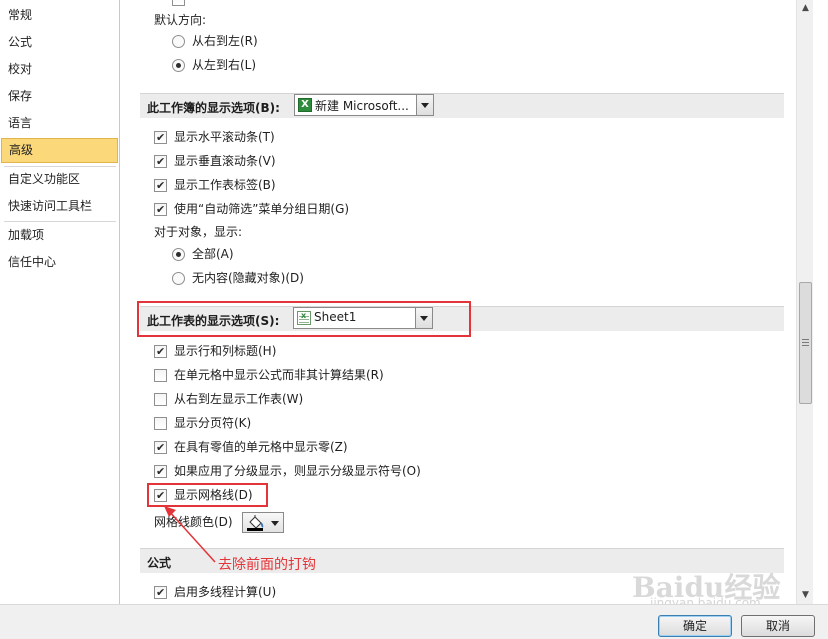  Describe the element at coordinates (213, 423) in the screenshot. I see `ws-page-breaks-label: 显示分页符(K)` at that location.